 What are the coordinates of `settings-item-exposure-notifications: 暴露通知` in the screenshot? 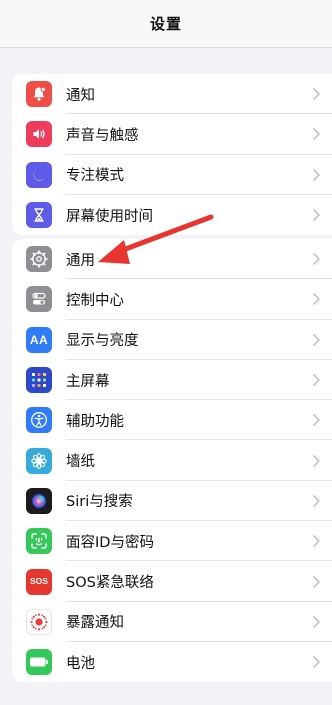 It's located at (172, 622).